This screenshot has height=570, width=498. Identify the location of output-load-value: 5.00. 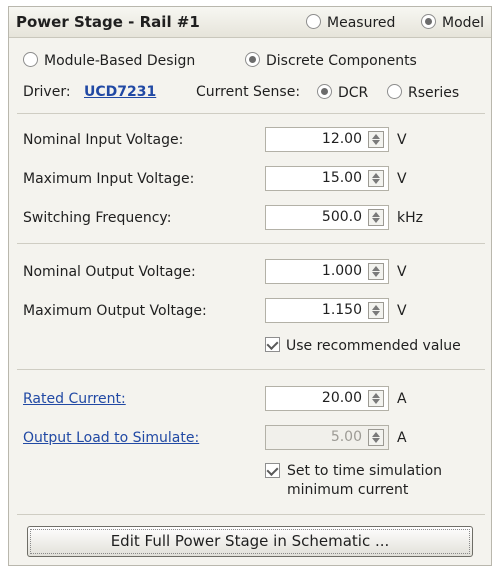
(346, 437).